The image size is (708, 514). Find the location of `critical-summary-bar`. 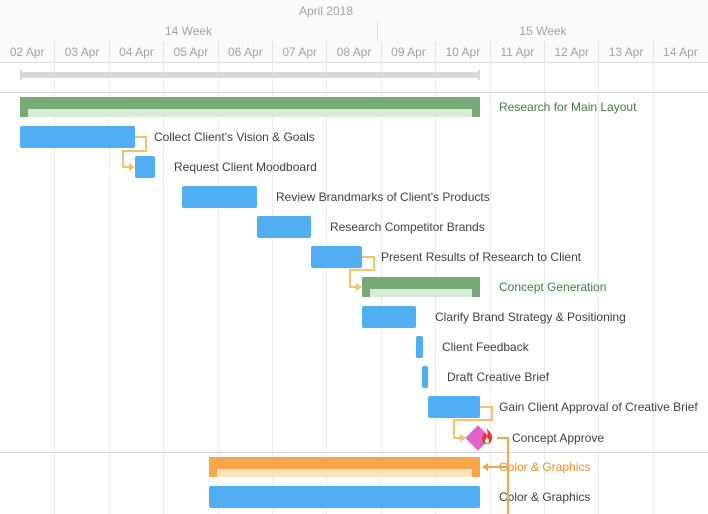

critical-summary-bar is located at coordinates (344, 467).